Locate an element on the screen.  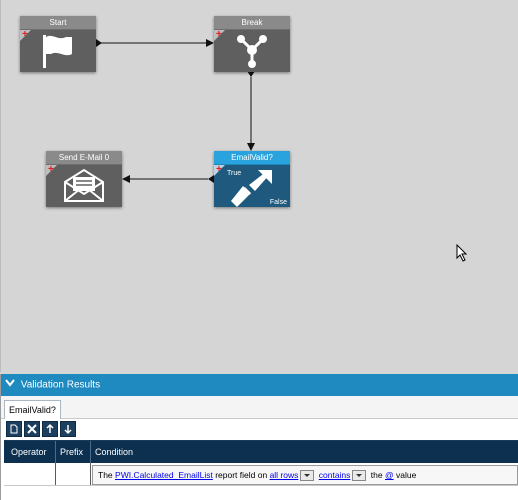
move-down-button is located at coordinates (68, 429).